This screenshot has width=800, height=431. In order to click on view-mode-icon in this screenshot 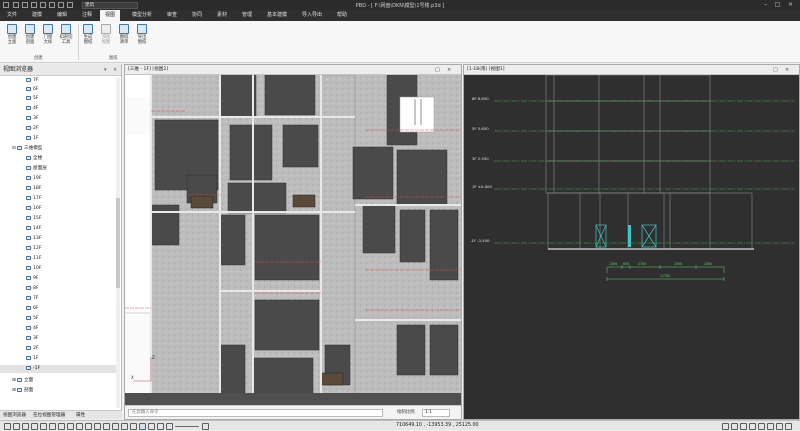, I will do `click(752, 426)`.